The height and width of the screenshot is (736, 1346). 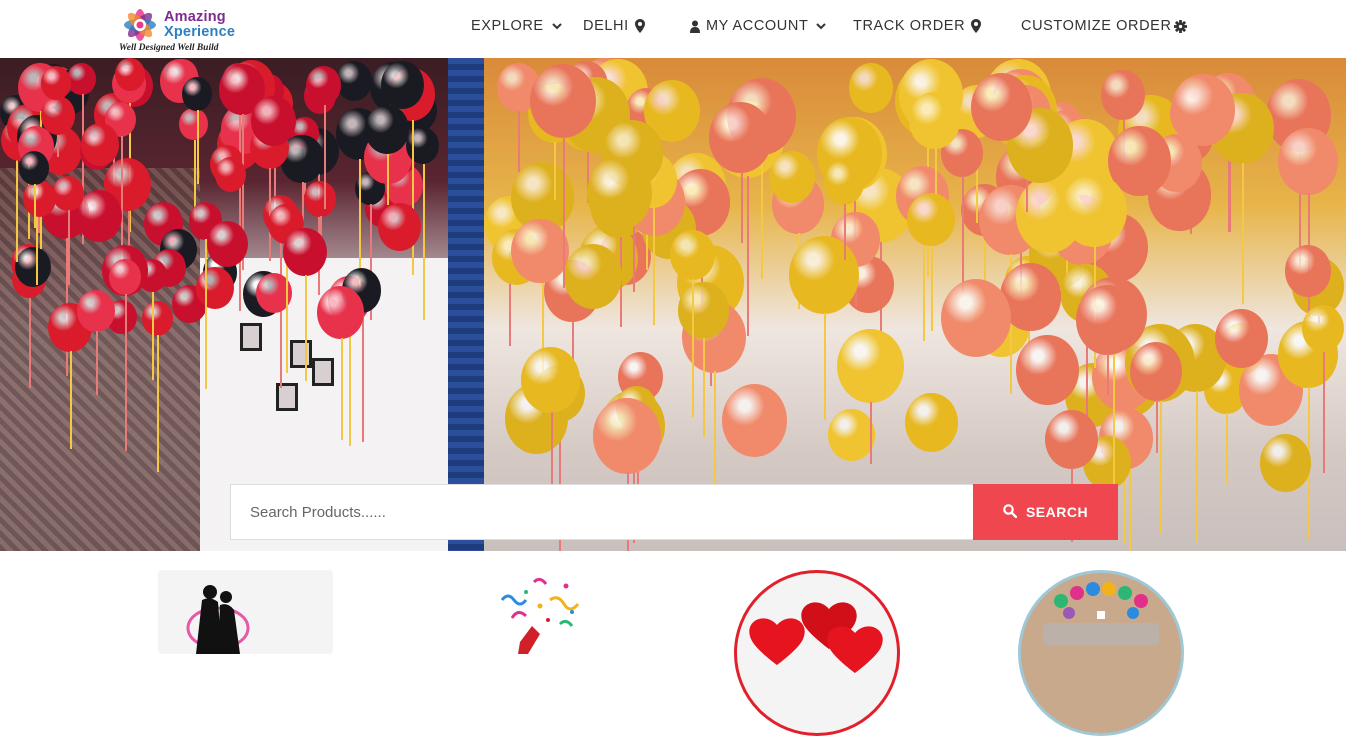 What do you see at coordinates (909, 26) in the screenshot?
I see `nav-track-label: TRACK ORDER` at bounding box center [909, 26].